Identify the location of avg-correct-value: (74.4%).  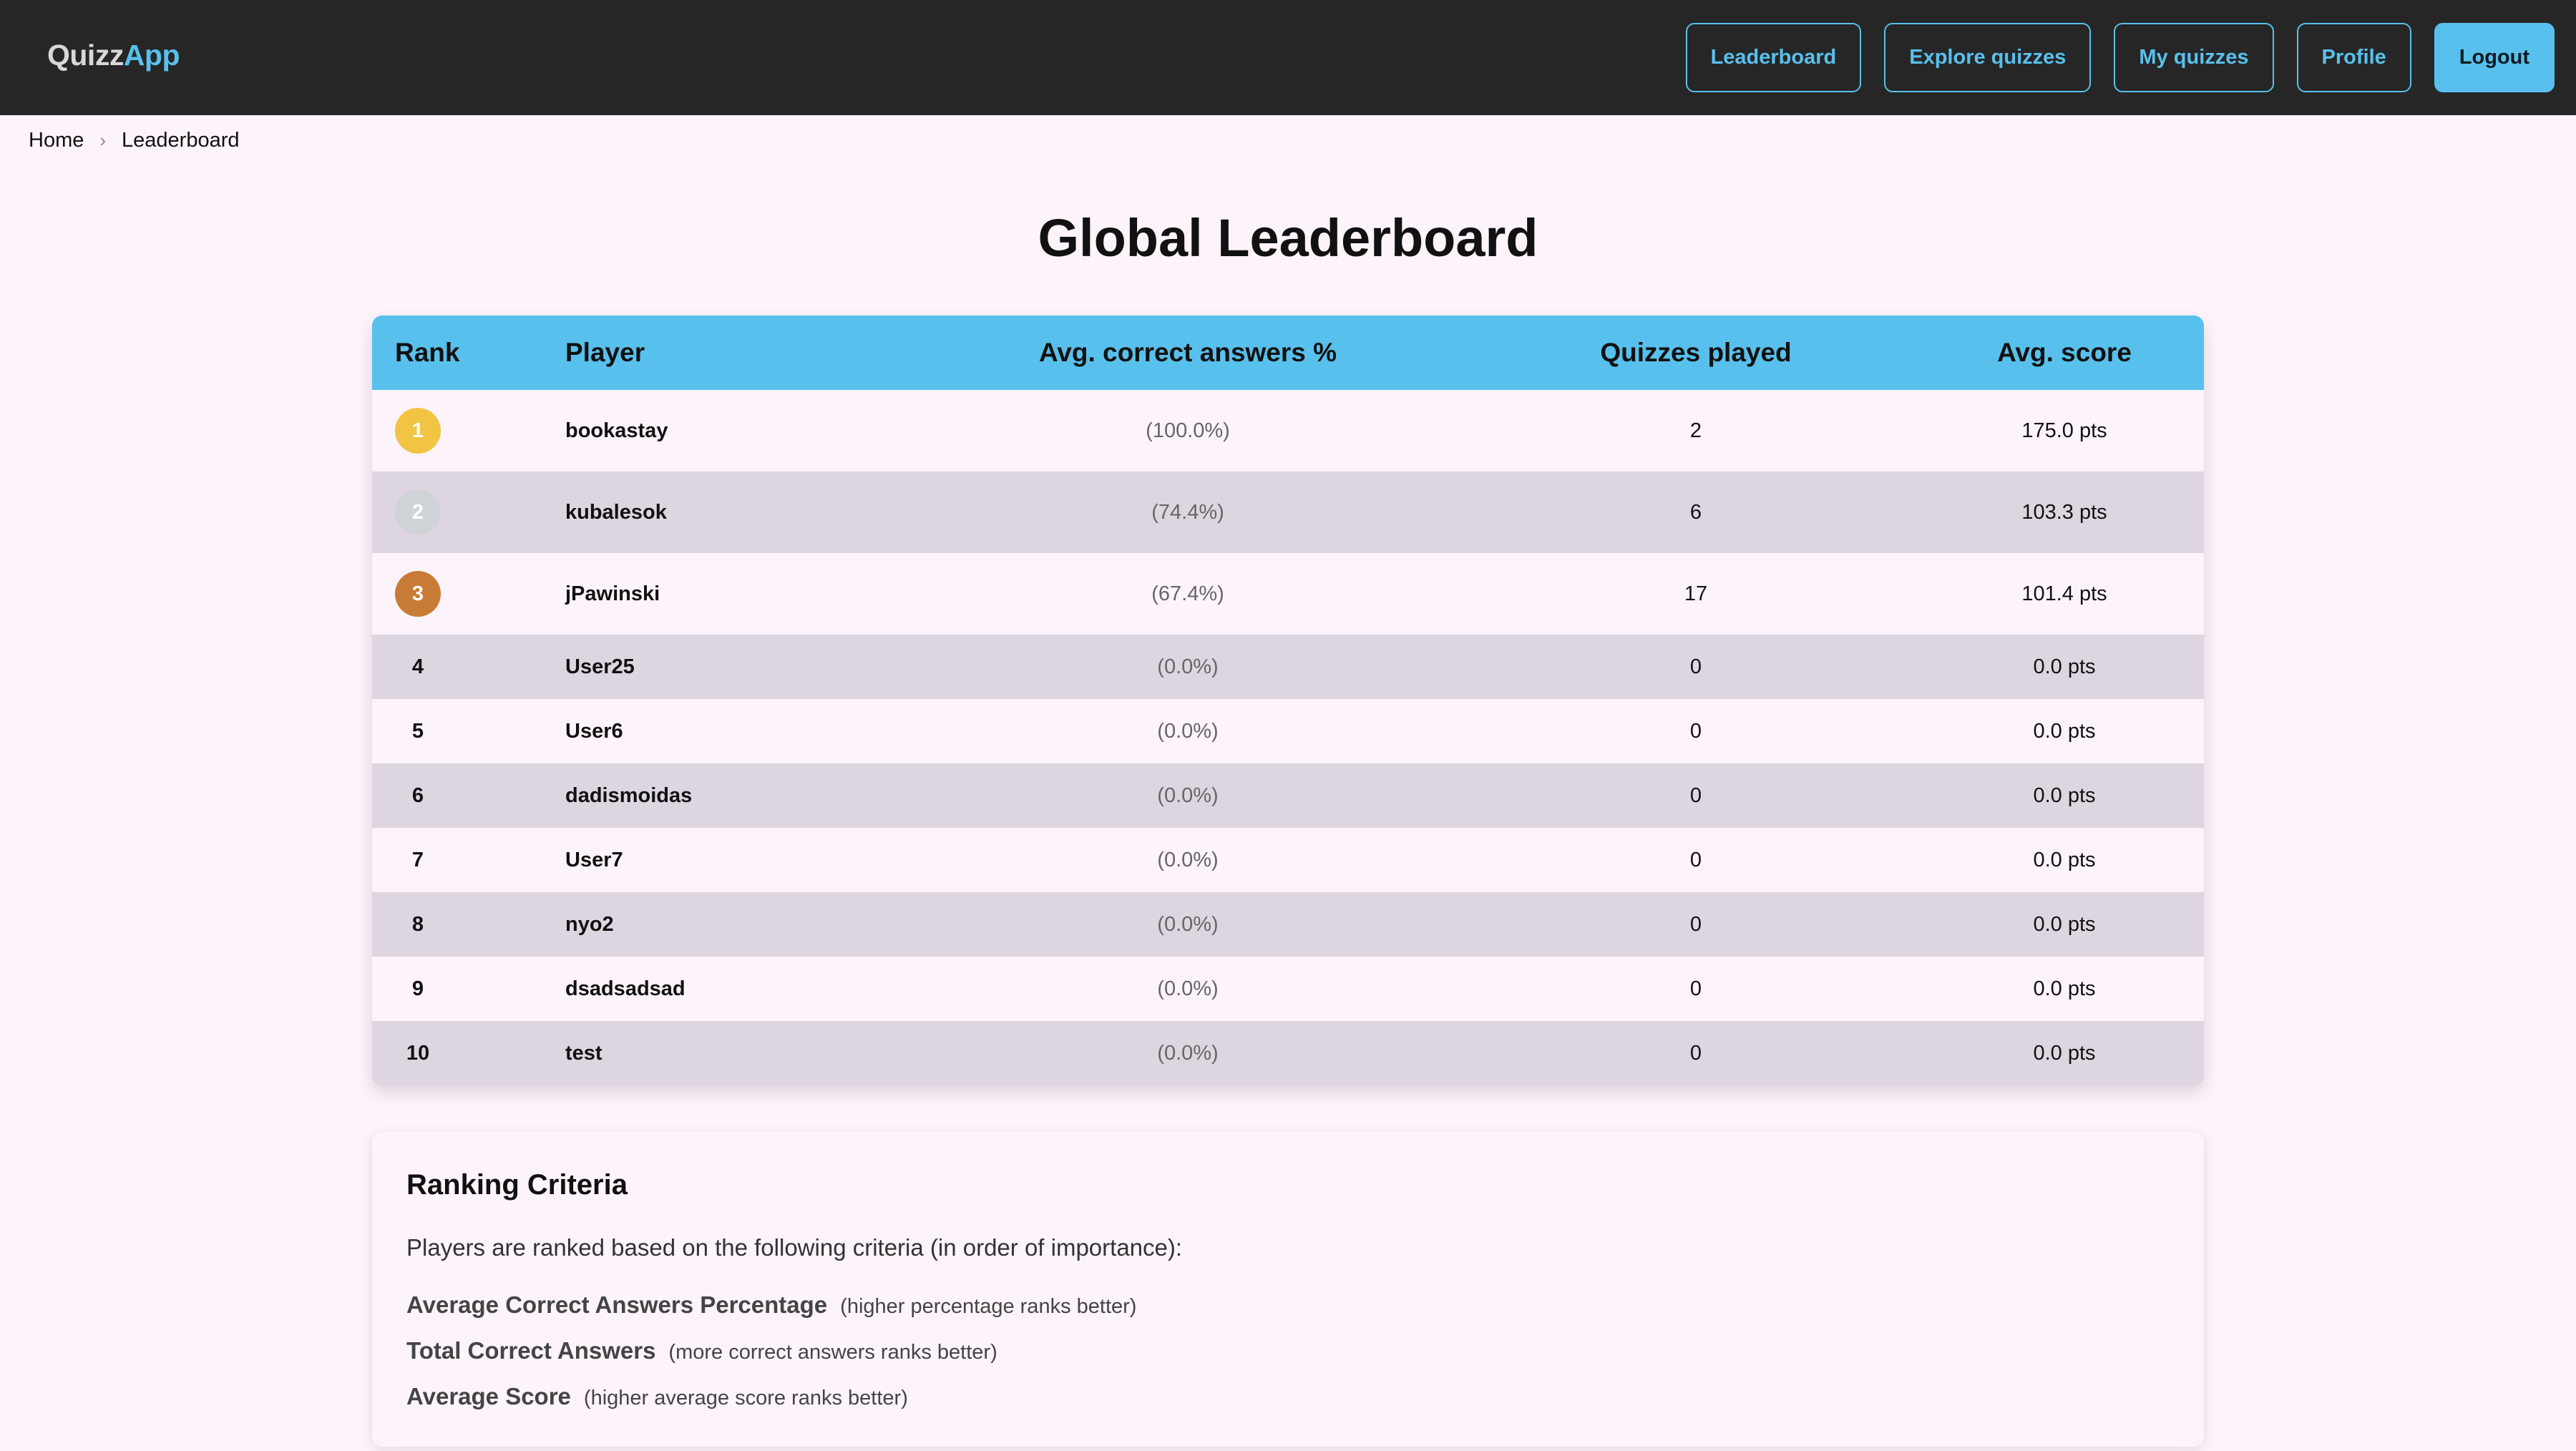
(1187, 512).